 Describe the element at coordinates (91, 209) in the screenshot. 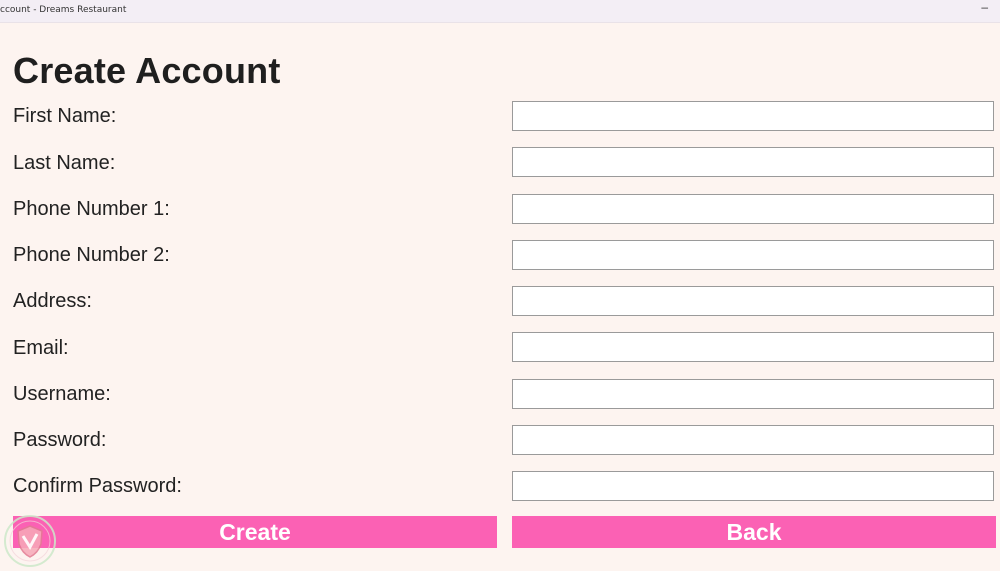

I see `phone-number-1-label: Phone Number 1:` at that location.